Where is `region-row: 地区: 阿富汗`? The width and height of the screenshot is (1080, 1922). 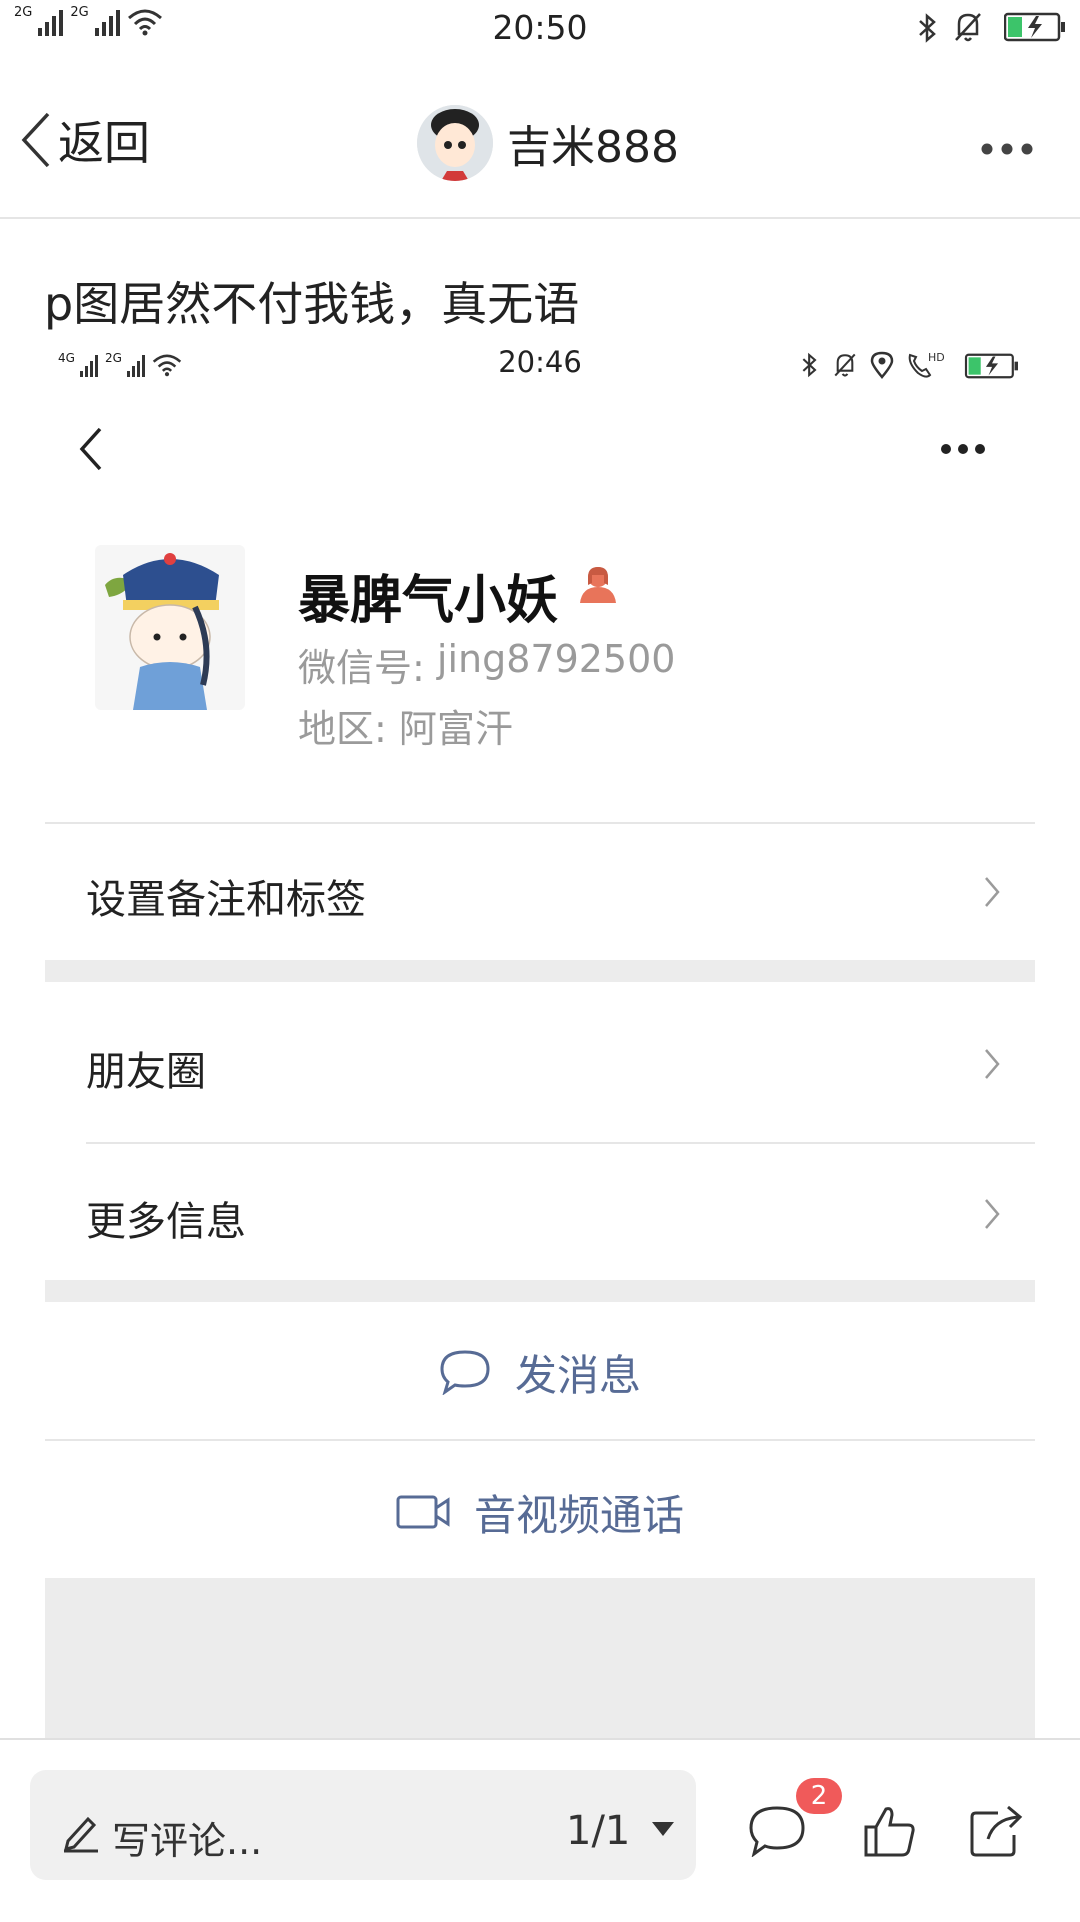 region-row: 地区: 阿富汗 is located at coordinates (405, 725).